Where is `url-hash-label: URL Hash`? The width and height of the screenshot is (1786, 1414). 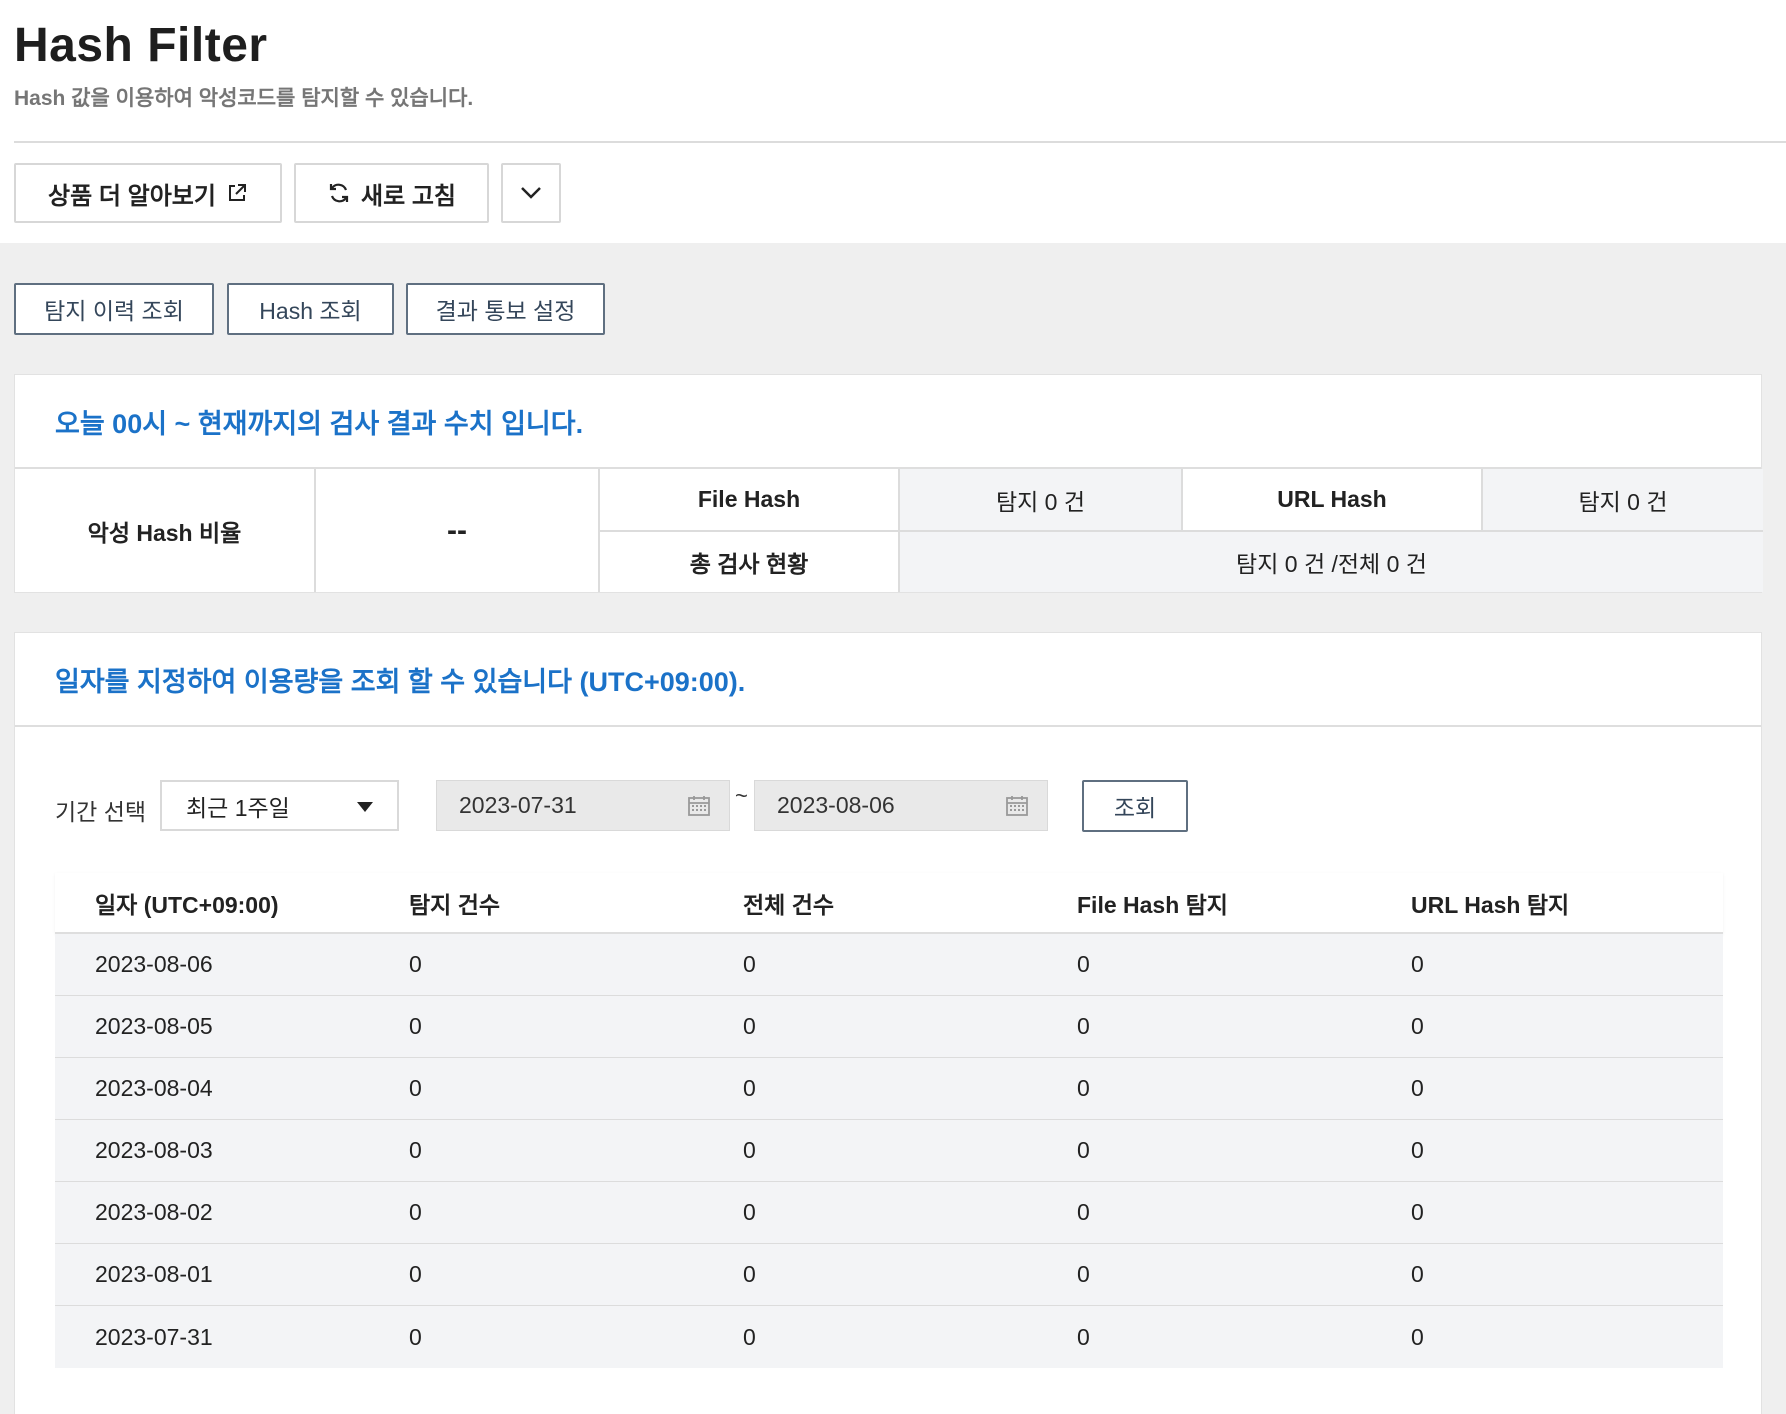 url-hash-label: URL Hash is located at coordinates (1332, 499).